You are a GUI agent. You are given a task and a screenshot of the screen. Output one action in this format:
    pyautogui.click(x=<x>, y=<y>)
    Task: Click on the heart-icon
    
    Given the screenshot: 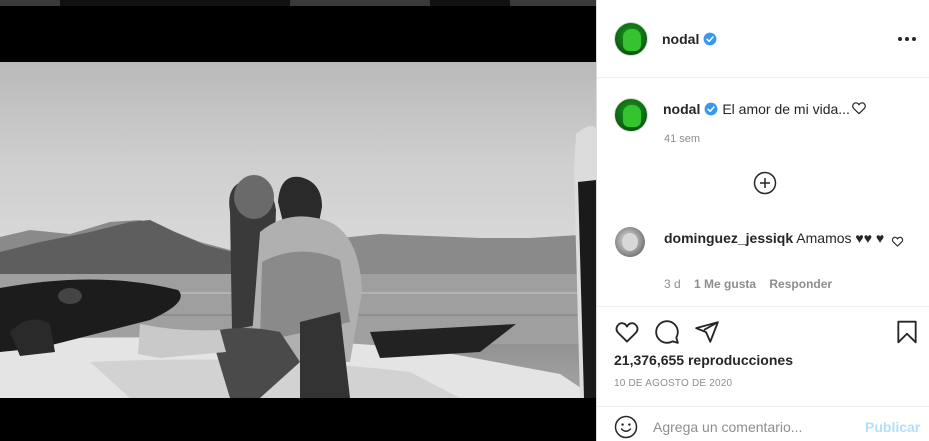 What is the action you would take?
    pyautogui.click(x=627, y=332)
    